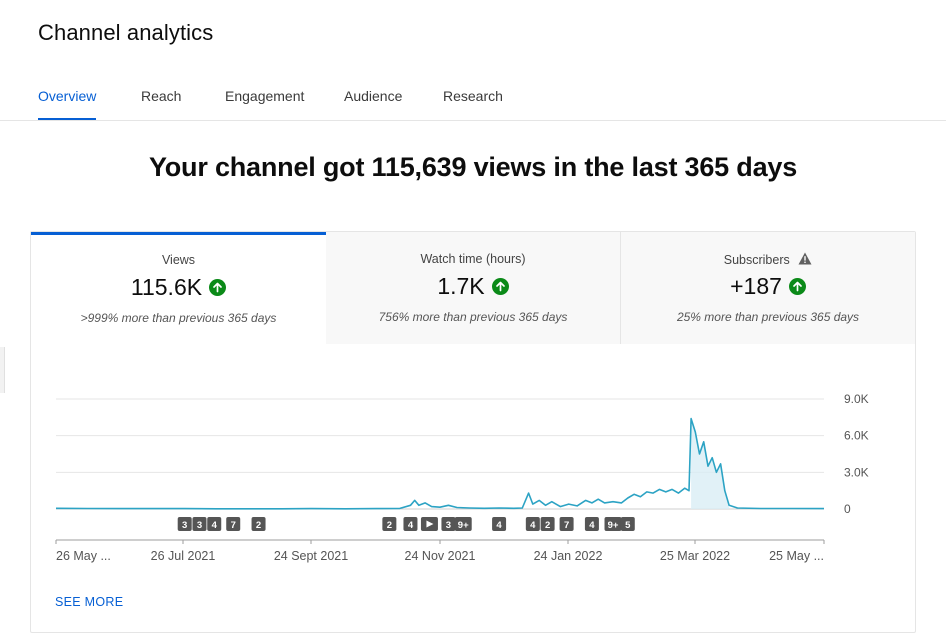 The width and height of the screenshot is (946, 635). Describe the element at coordinates (628, 525) in the screenshot. I see `annotation-count: 5` at that location.